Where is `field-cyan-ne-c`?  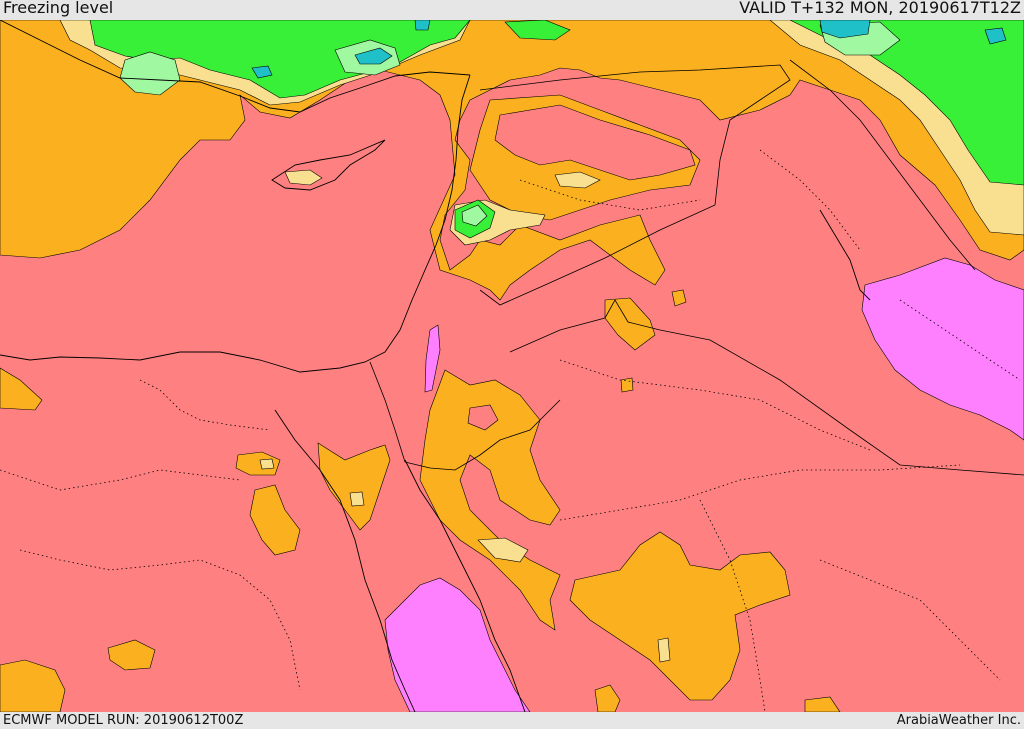 field-cyan-ne-c is located at coordinates (422, 25).